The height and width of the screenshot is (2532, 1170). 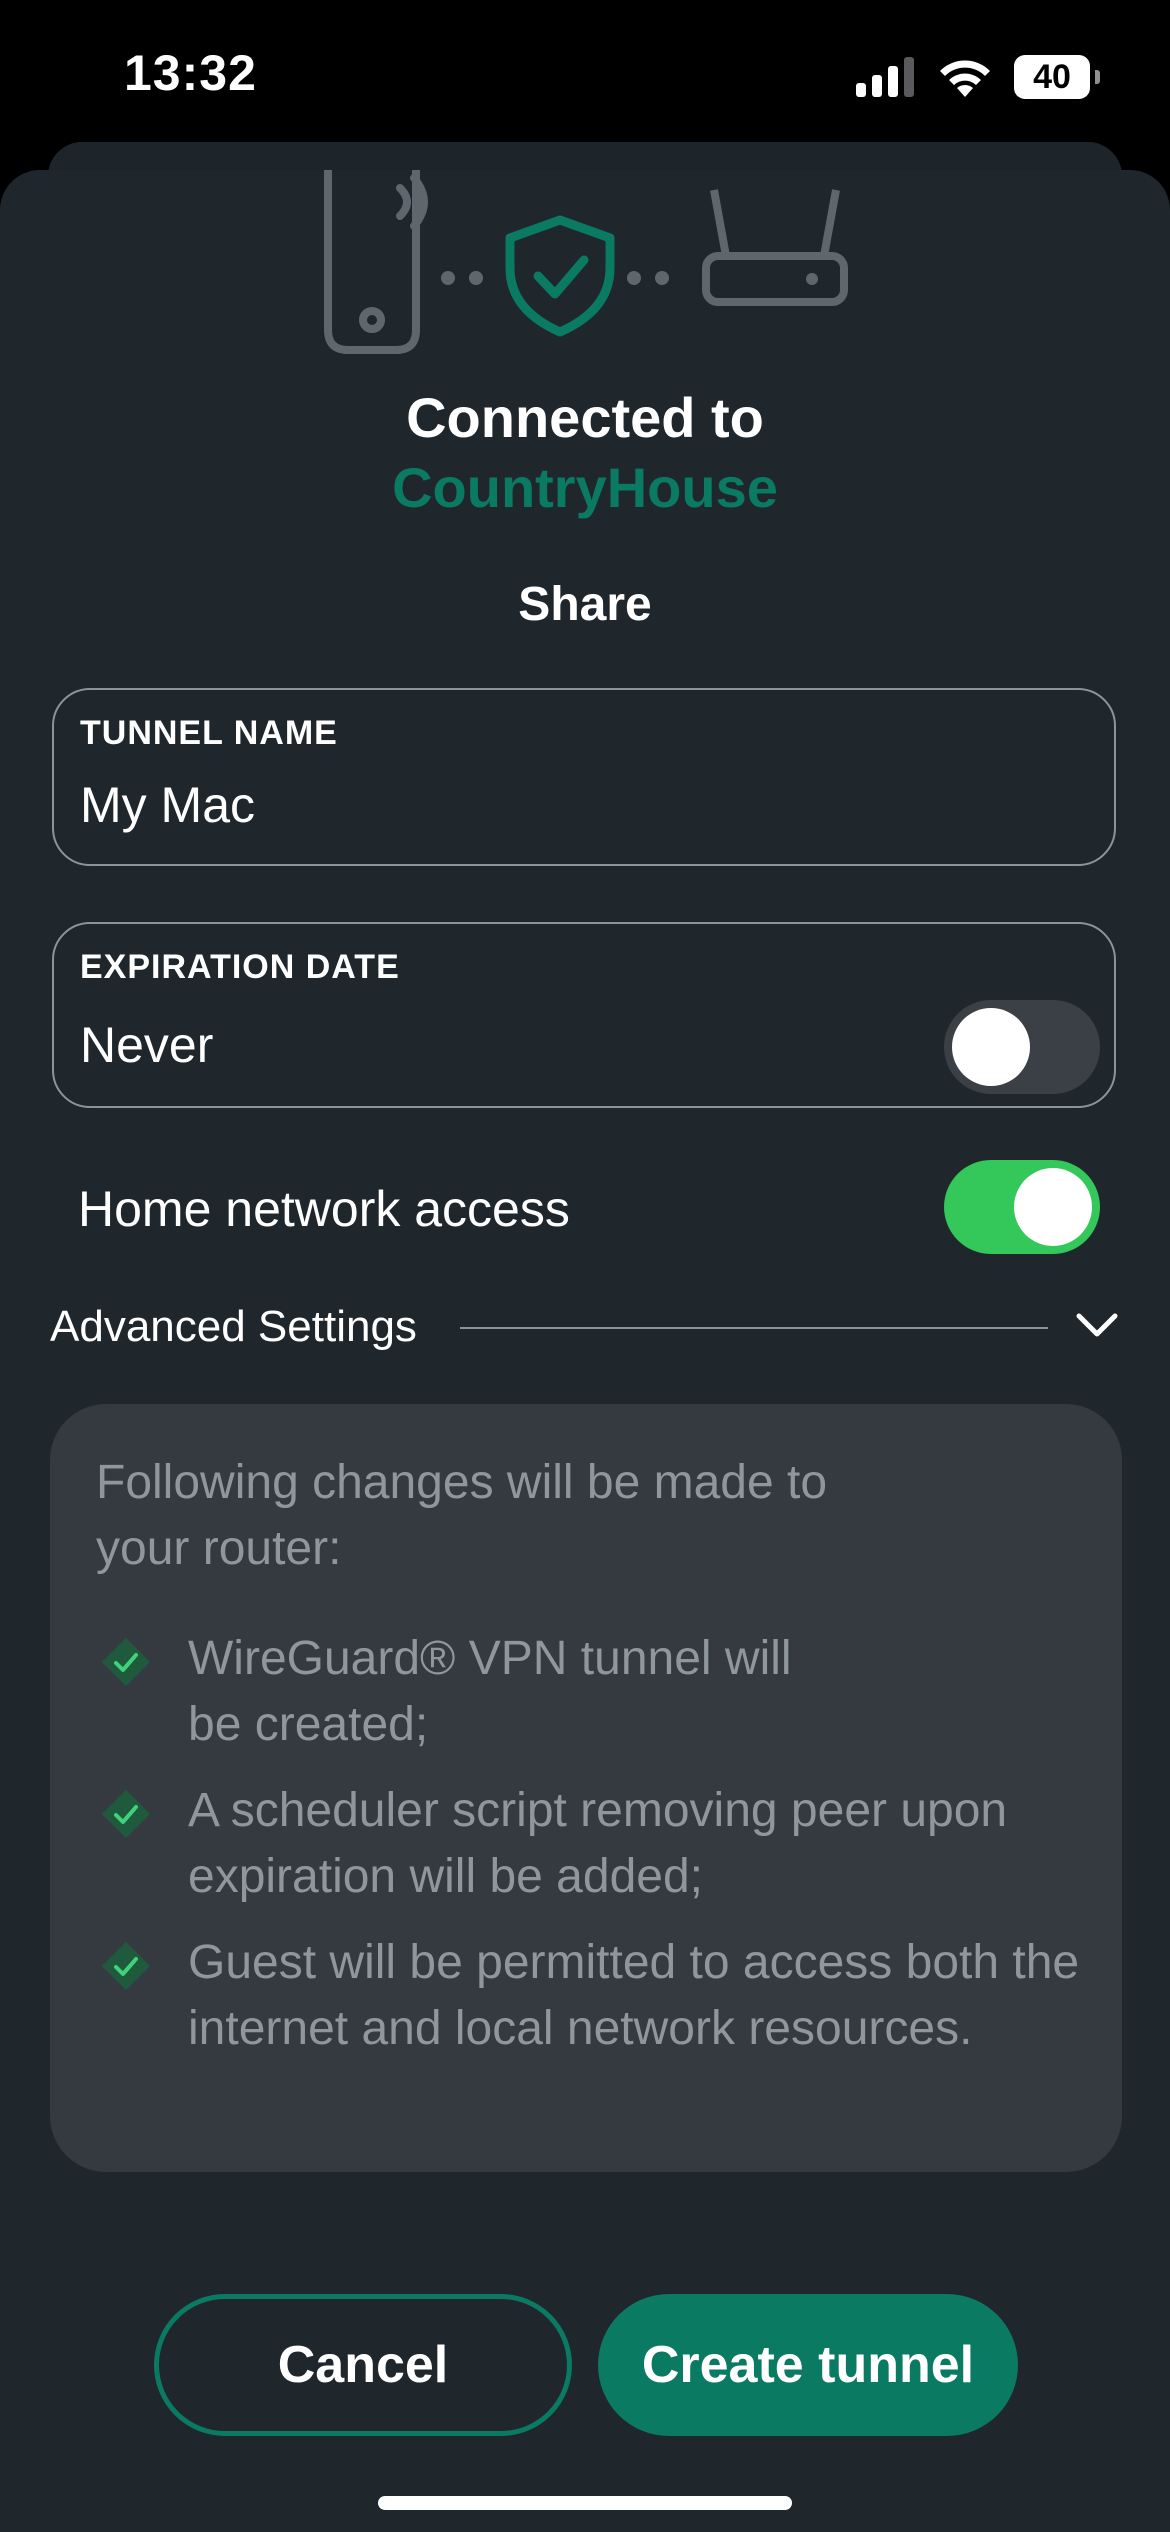 I want to click on tunnel-name-value: My Mac, so click(x=167, y=805).